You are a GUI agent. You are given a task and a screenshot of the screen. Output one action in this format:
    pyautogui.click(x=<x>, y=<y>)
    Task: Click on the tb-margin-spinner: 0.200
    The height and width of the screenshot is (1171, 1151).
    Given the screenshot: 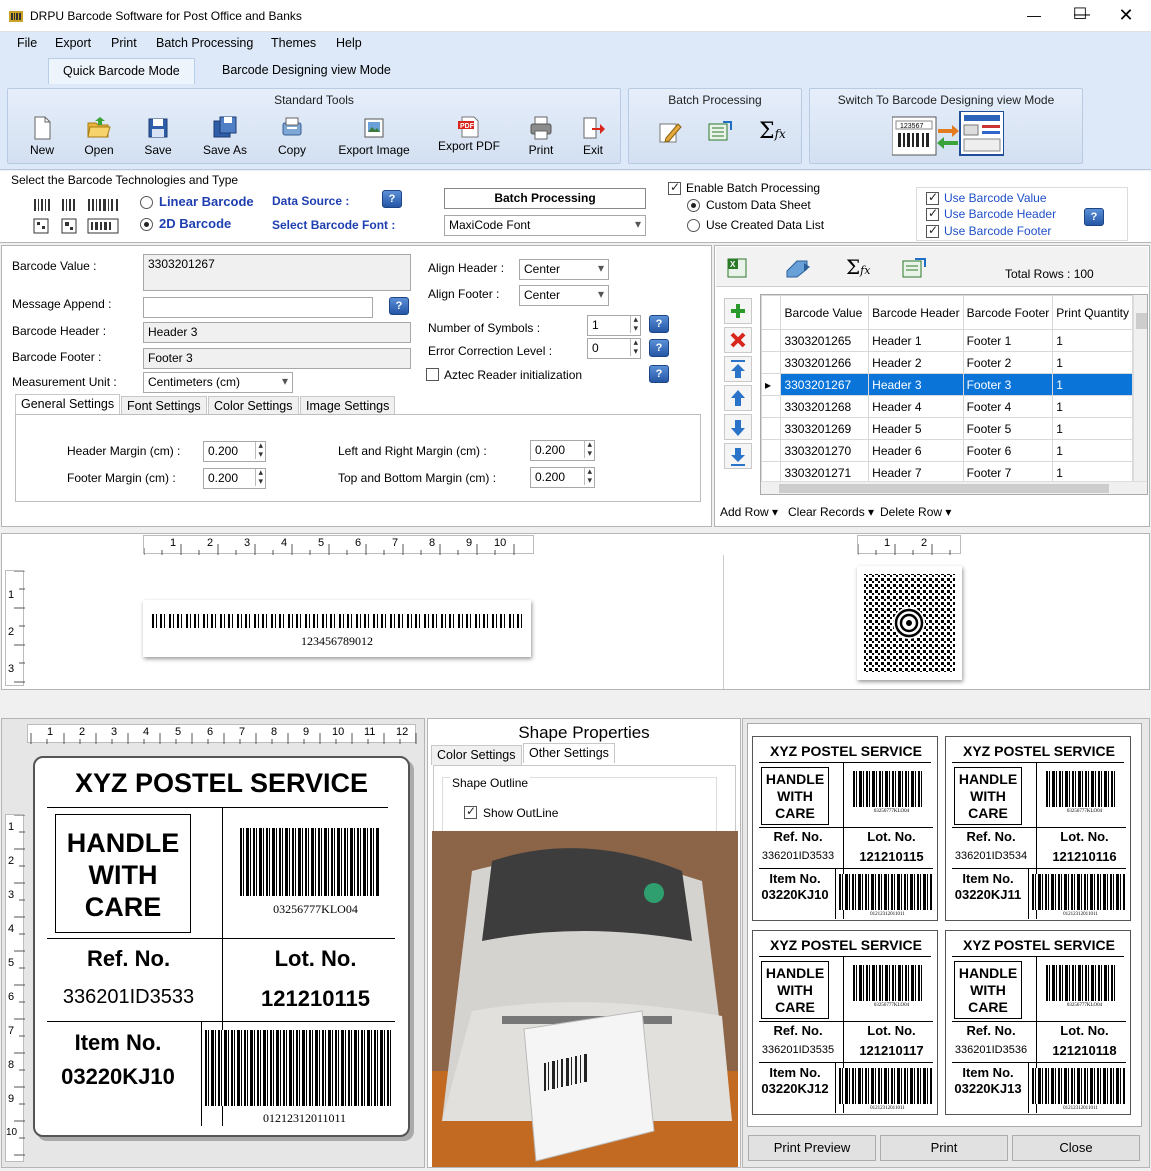 What is the action you would take?
    pyautogui.click(x=562, y=477)
    